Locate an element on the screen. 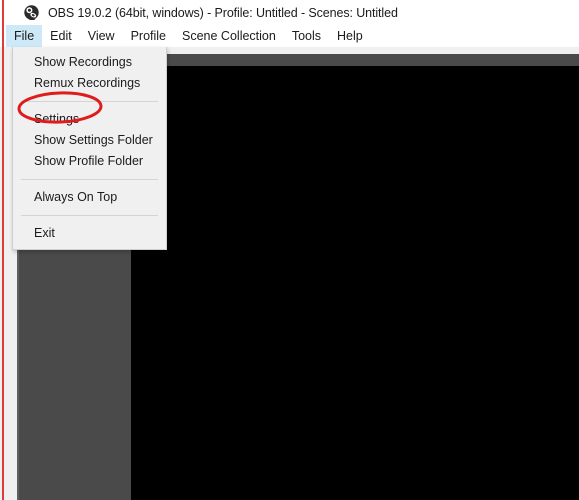  menu-item-exit: Exit is located at coordinates (89, 233).